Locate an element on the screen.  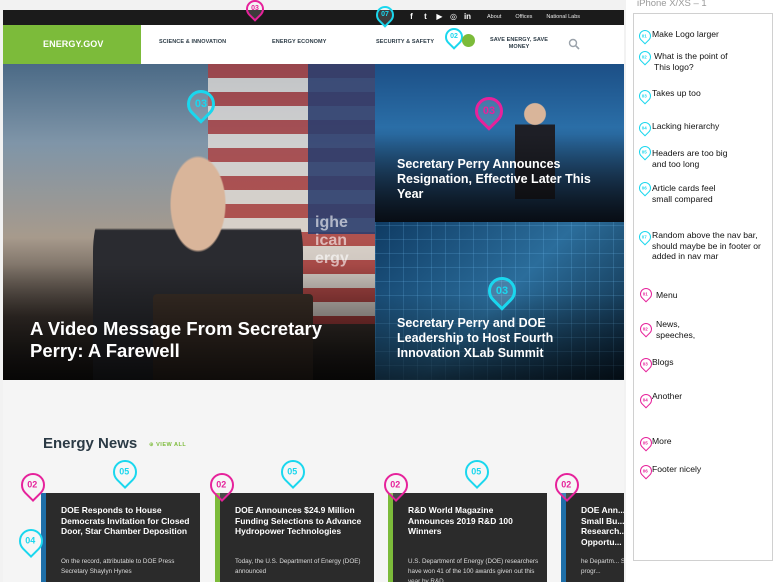
twitter-icon: t is located at coordinates (425, 16).